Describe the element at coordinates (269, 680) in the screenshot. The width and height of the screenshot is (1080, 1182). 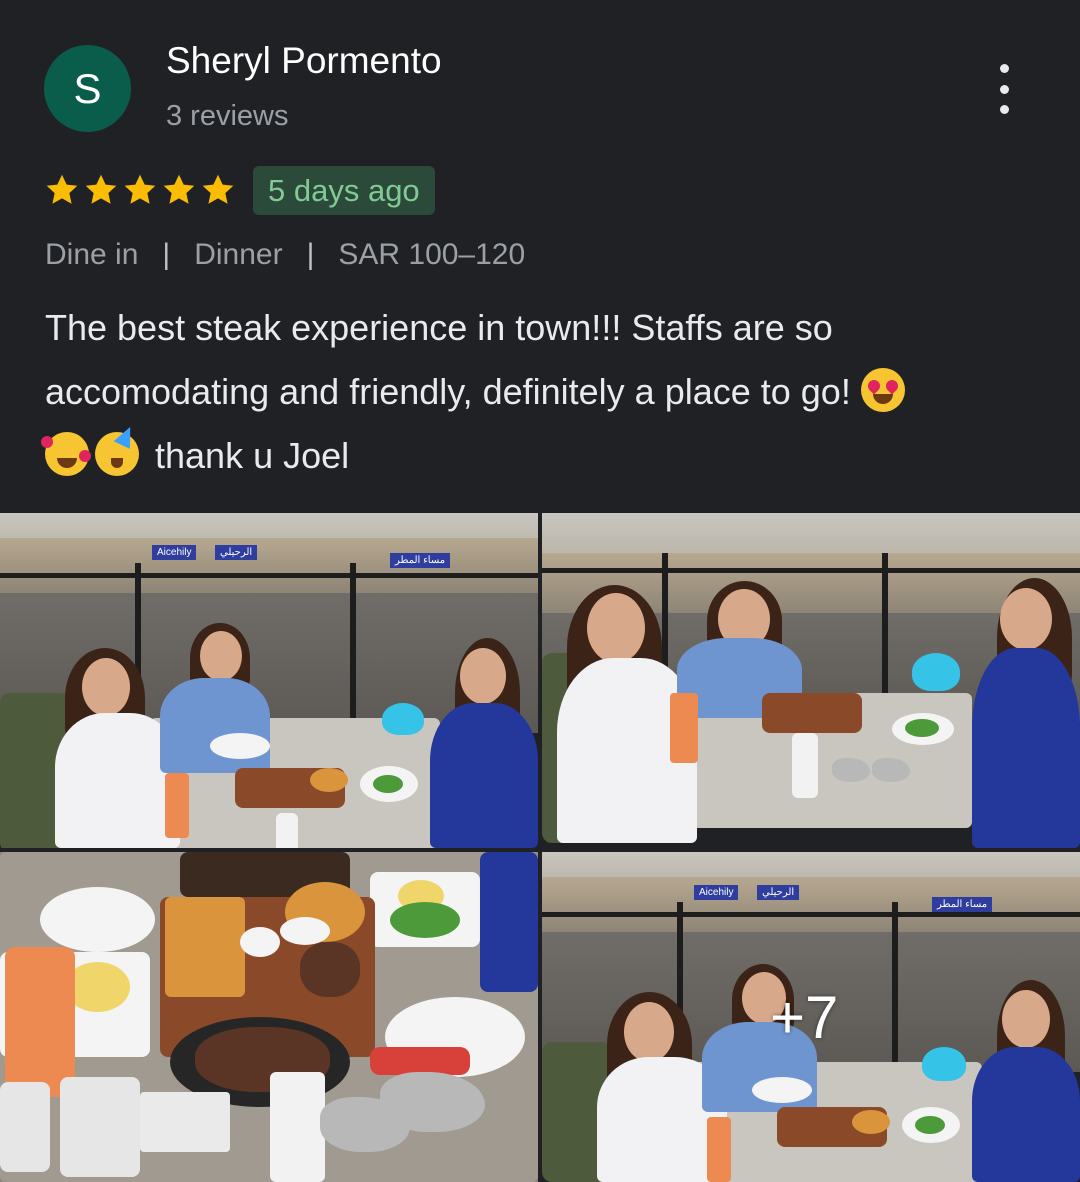
I see `review-photo-1: Aicehily الرحيلي مساء المطر` at that location.